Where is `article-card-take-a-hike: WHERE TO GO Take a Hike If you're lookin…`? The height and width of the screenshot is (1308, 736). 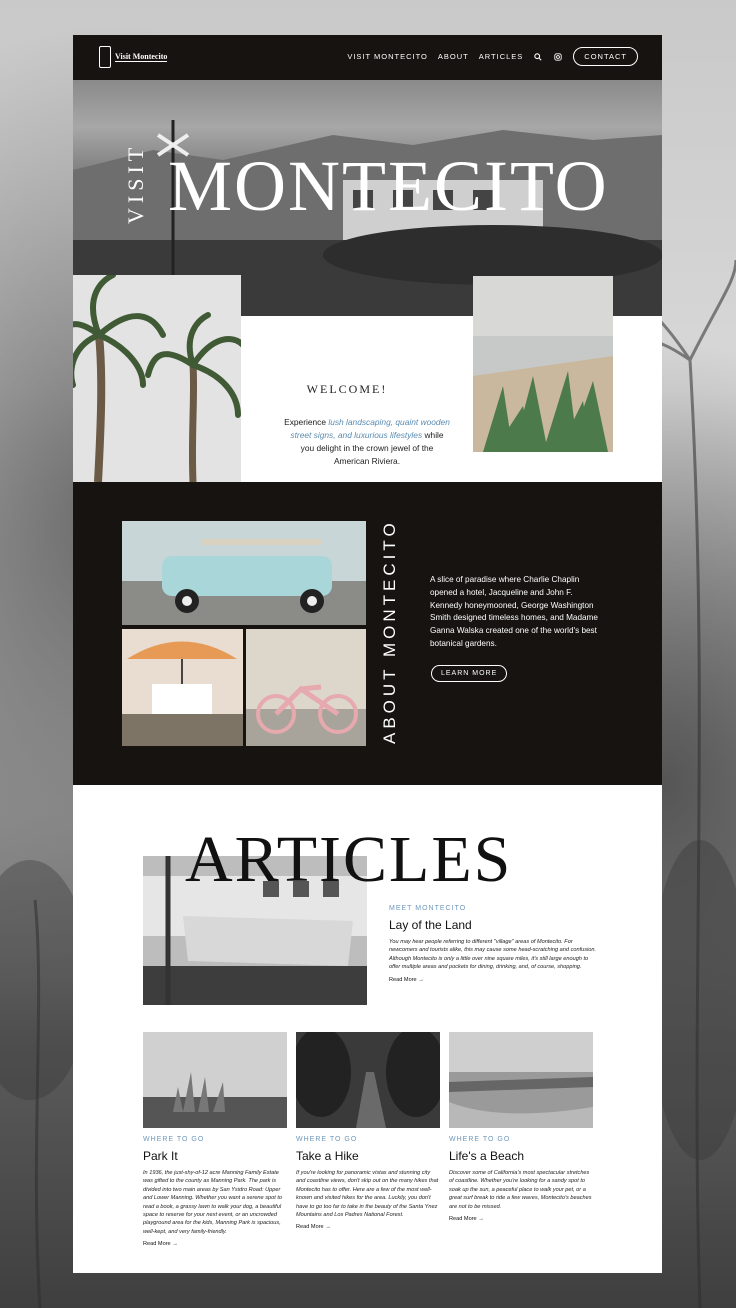 article-card-take-a-hike: WHERE TO GO Take a Hike If you're lookin… is located at coordinates (368, 1131).